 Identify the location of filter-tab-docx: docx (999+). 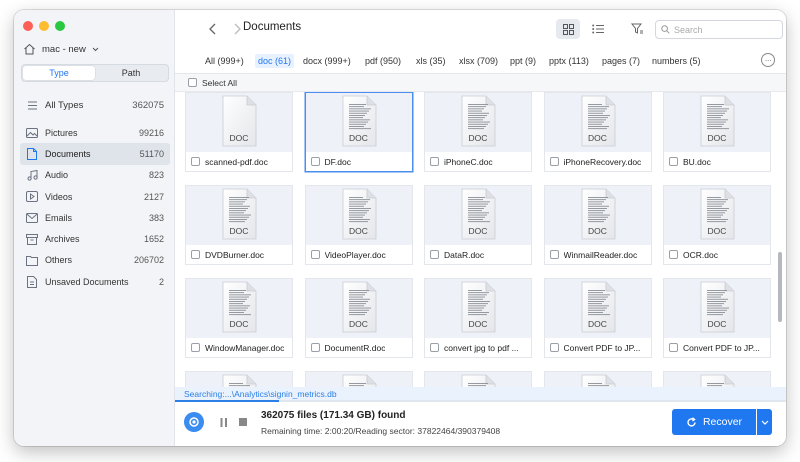
(327, 61).